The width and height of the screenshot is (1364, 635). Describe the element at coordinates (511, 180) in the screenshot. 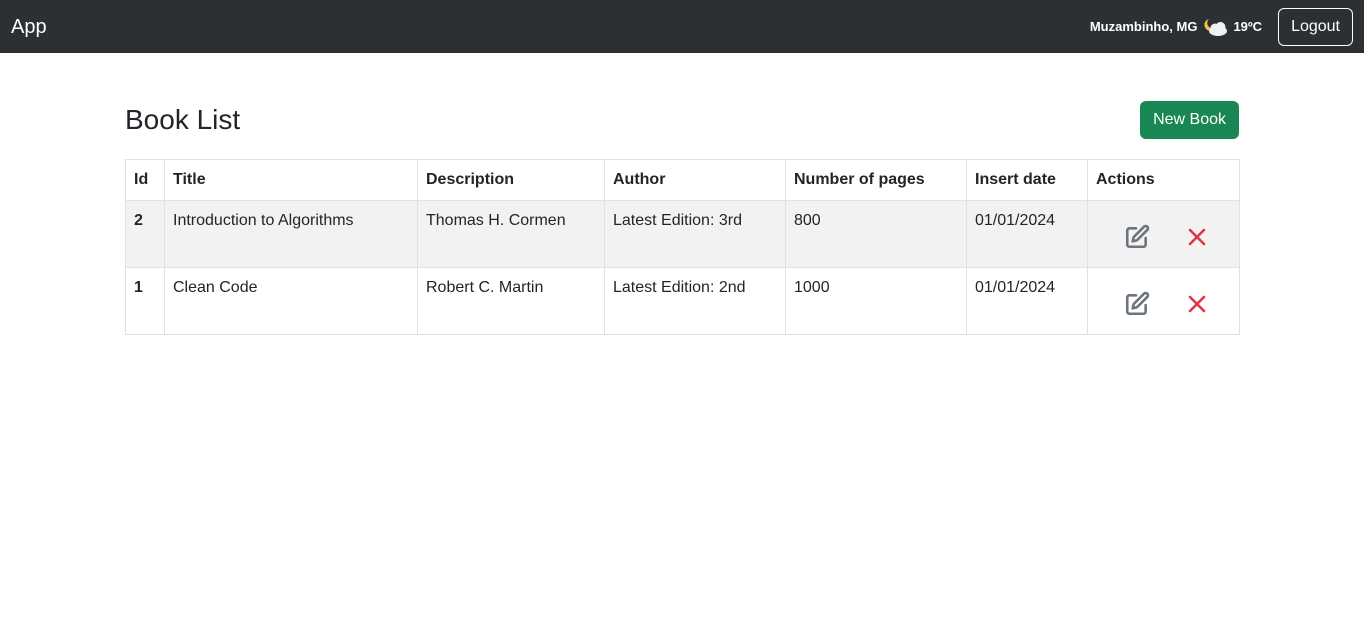

I see `column-header-description: Description` at that location.